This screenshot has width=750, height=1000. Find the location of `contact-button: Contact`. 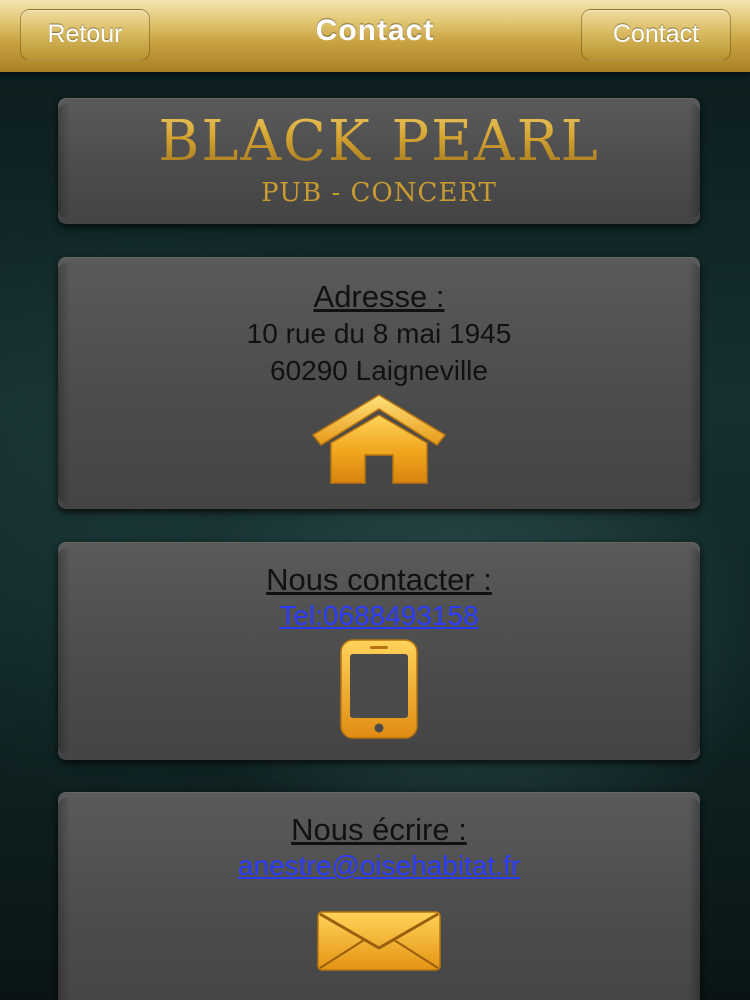

contact-button: Contact is located at coordinates (656, 35).